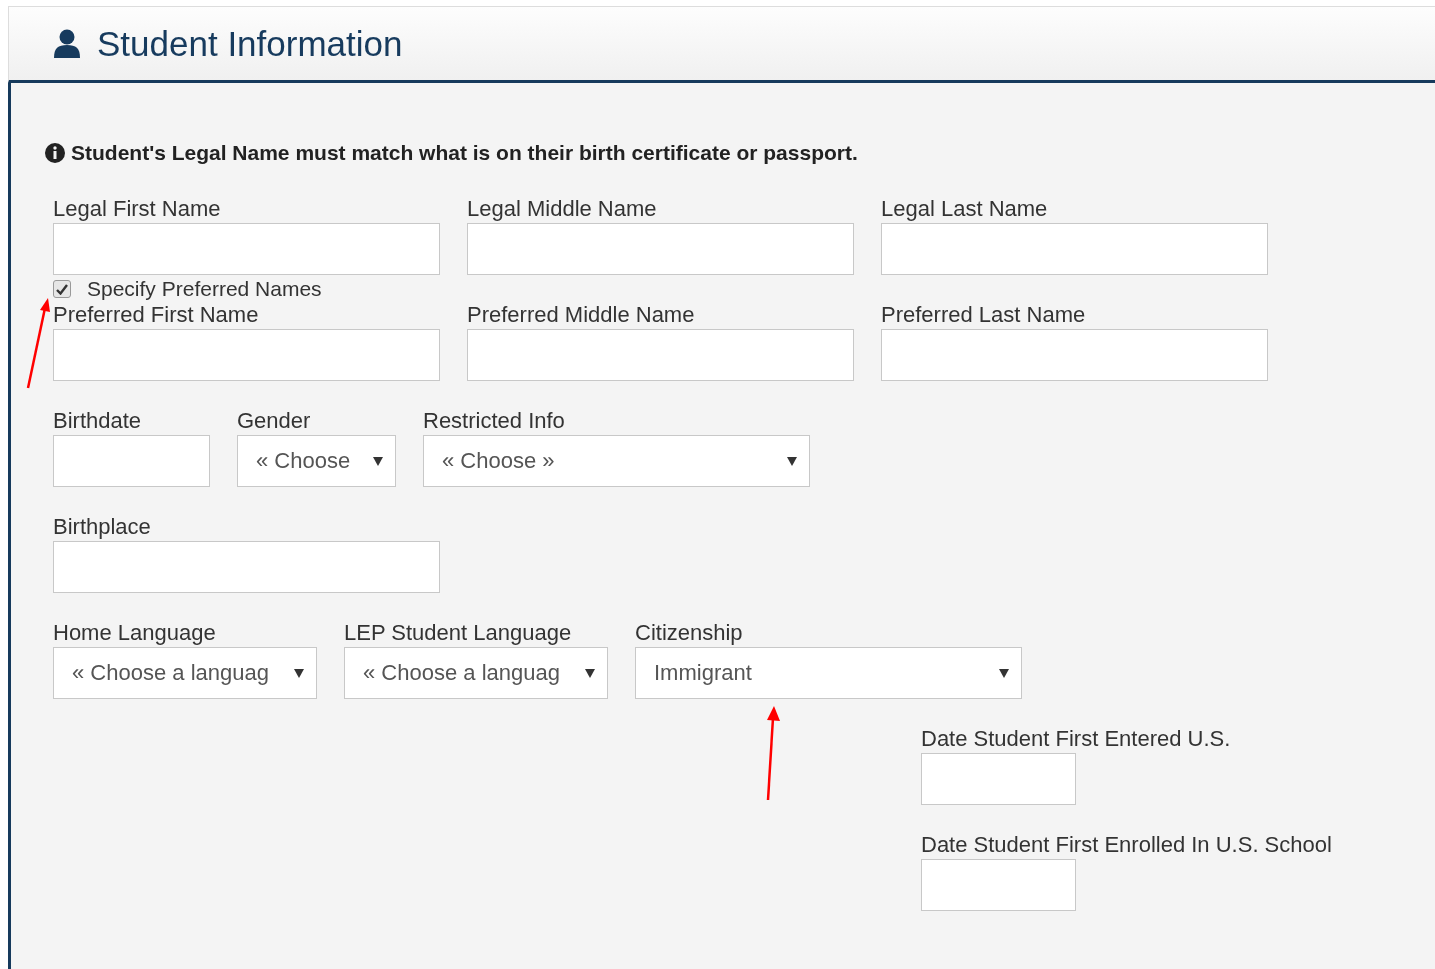 The height and width of the screenshot is (969, 1435). I want to click on user-icon, so click(67, 43).